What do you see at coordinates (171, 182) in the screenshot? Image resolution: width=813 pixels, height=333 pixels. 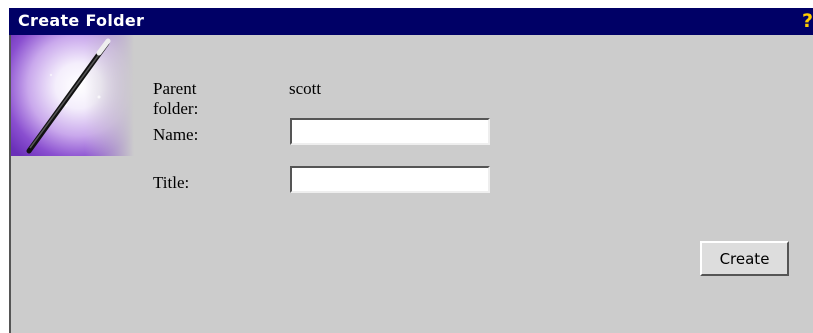 I see `title-label: Title:` at bounding box center [171, 182].